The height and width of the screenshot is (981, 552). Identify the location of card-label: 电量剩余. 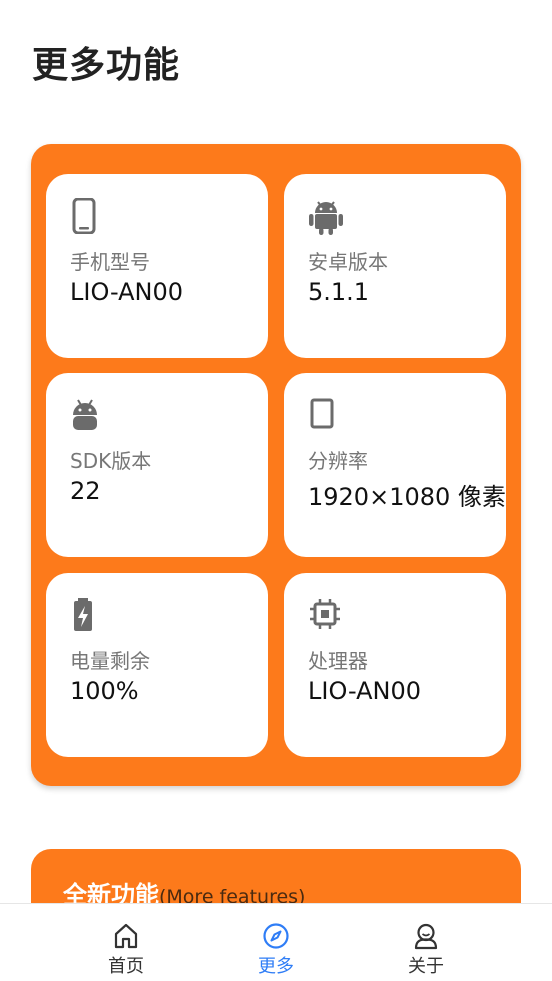
(110, 661).